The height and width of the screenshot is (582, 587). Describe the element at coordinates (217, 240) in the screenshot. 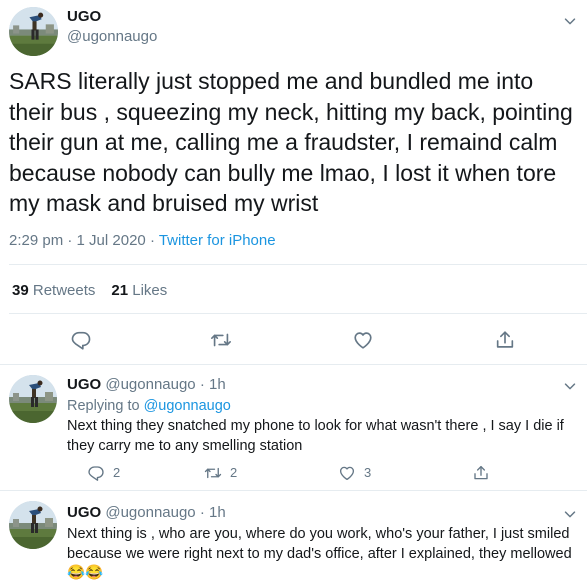

I see `tweet-source: Twitter for iPhone` at that location.